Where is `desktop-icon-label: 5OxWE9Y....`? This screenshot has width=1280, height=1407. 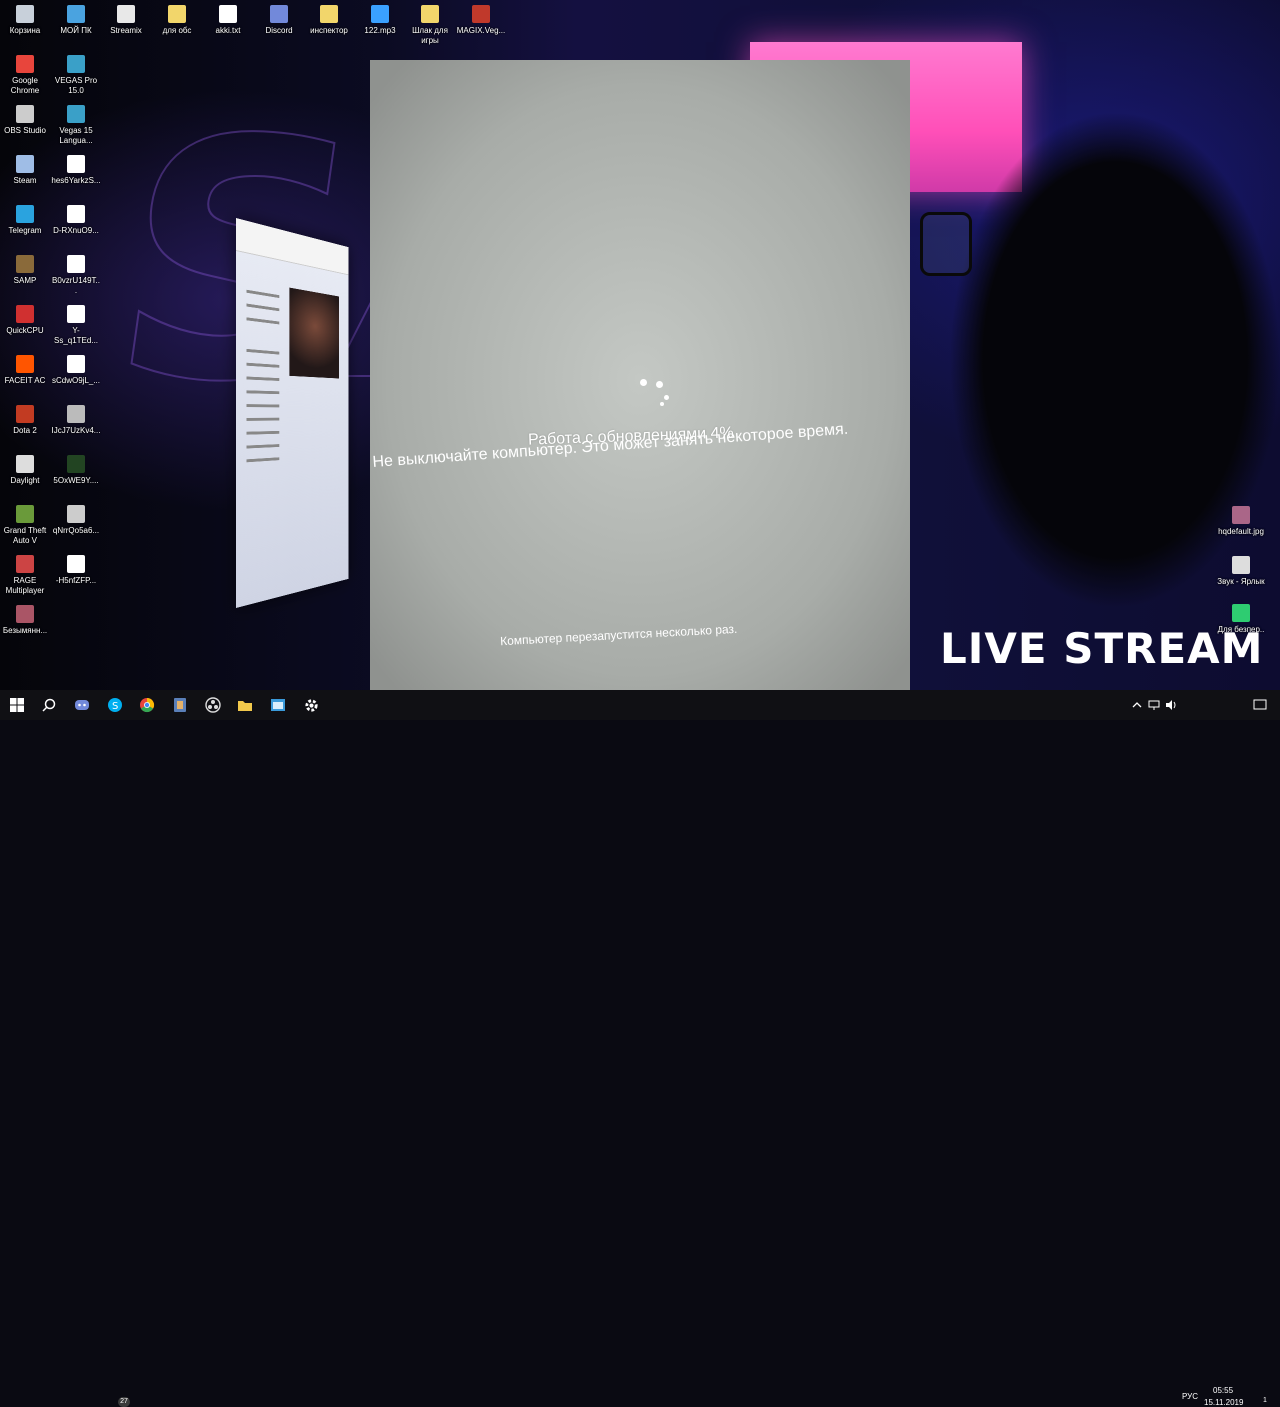 desktop-icon-label: 5OxWE9Y.... is located at coordinates (76, 480).